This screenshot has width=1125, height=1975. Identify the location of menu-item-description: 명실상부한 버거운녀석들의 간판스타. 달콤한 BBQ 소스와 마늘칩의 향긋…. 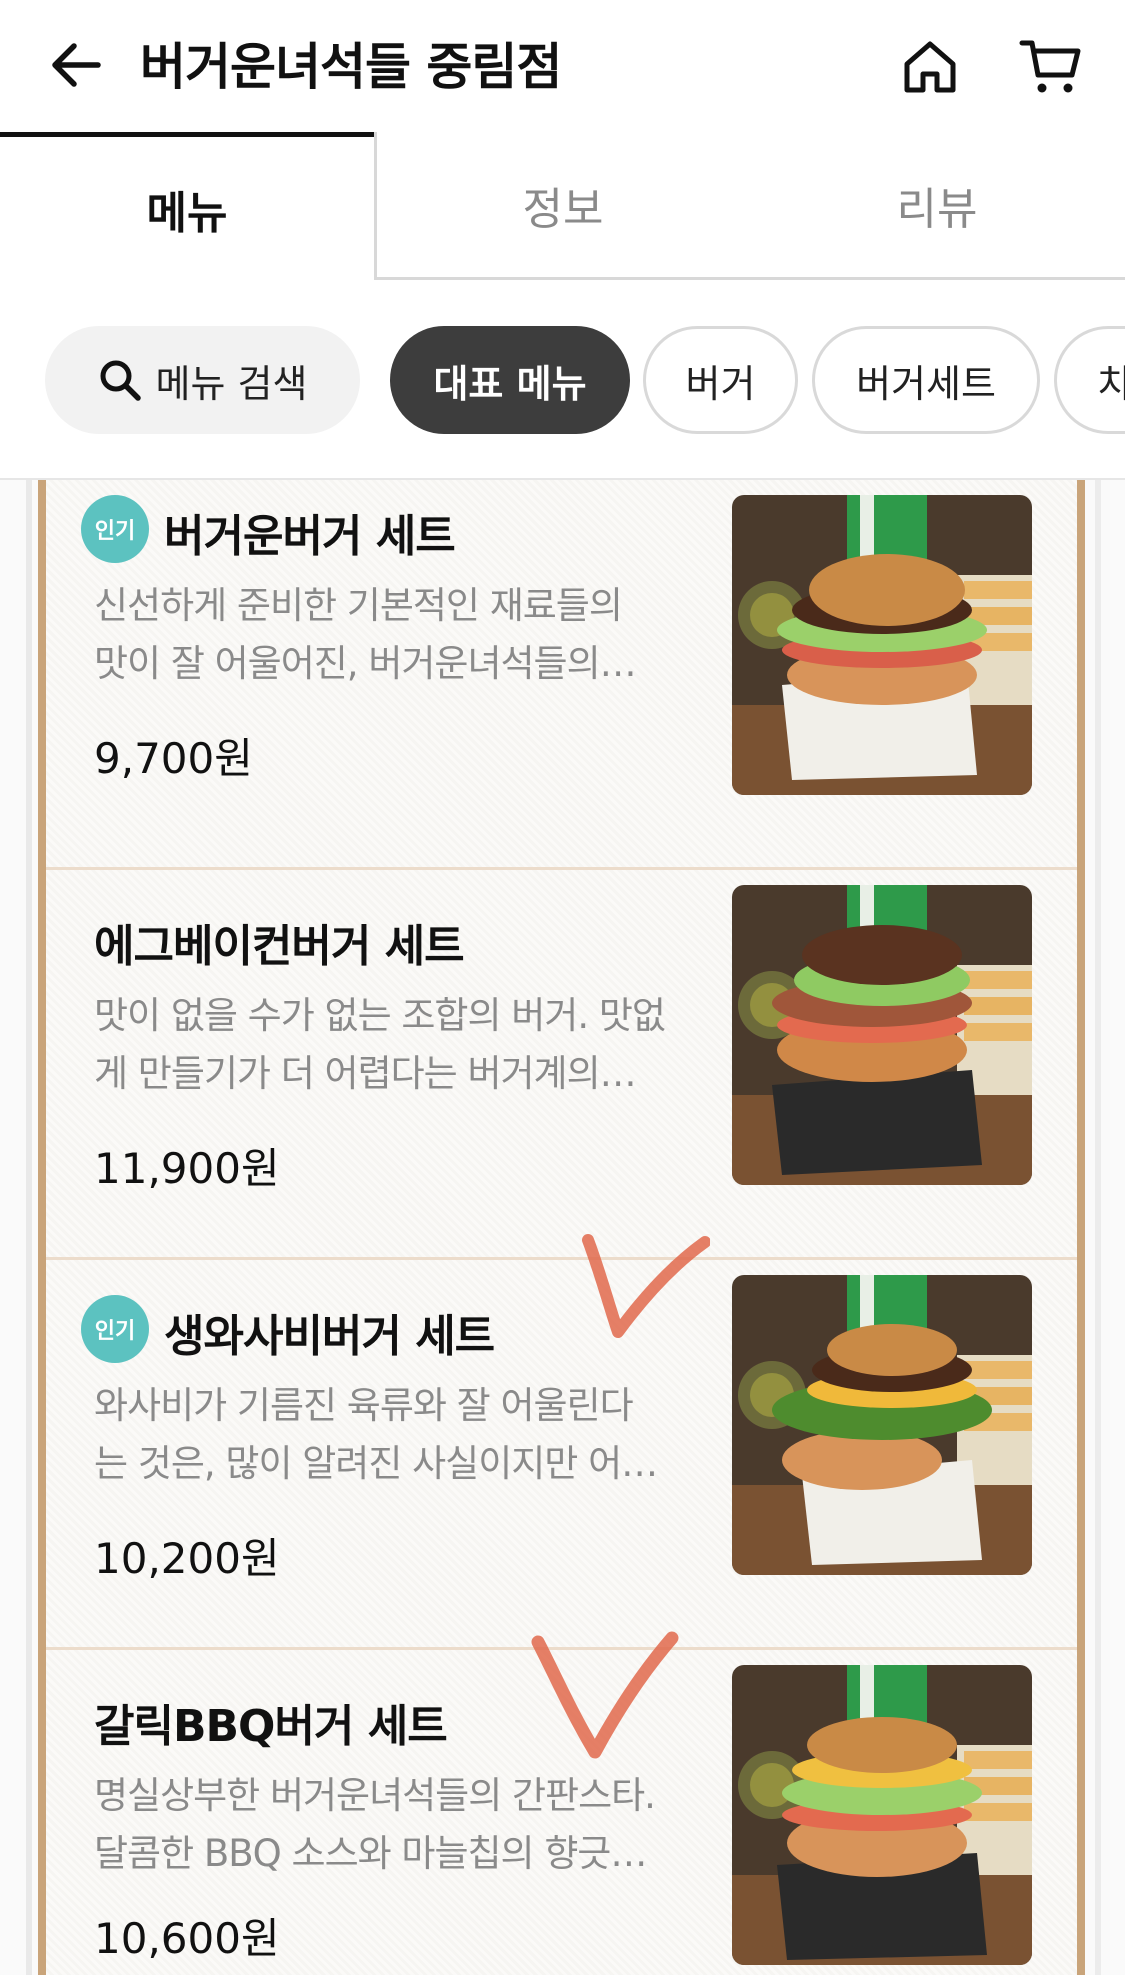
(394, 1825).